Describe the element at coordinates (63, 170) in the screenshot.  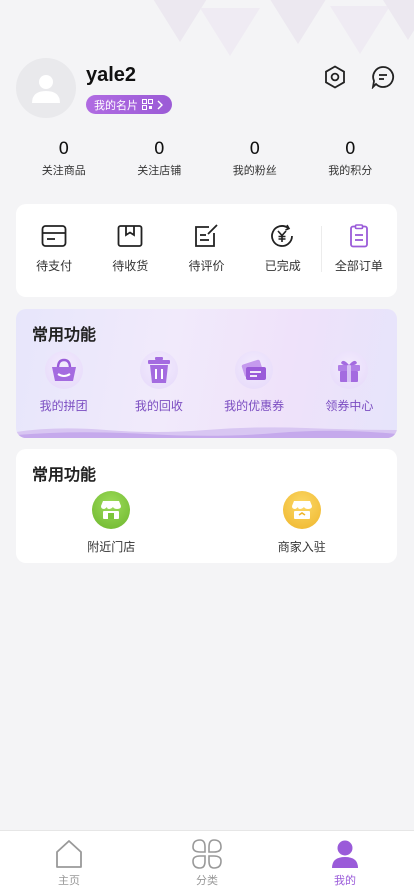
I see `stat-label: 关注商品` at that location.